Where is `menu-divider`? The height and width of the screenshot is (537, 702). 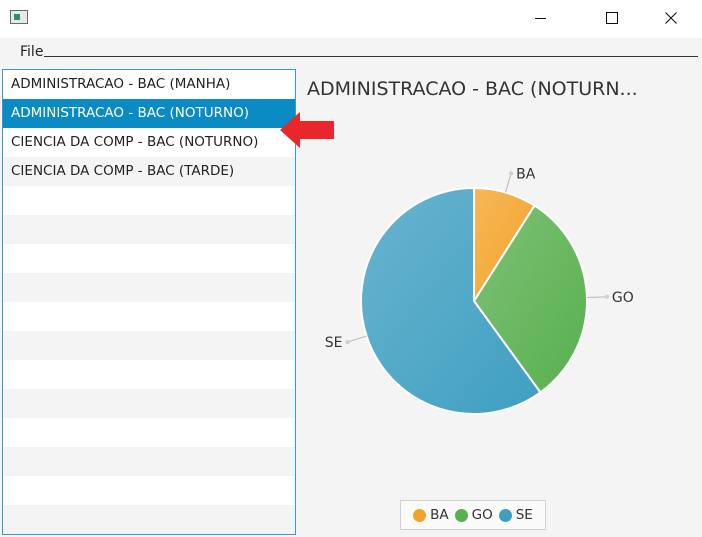
menu-divider is located at coordinates (371, 56).